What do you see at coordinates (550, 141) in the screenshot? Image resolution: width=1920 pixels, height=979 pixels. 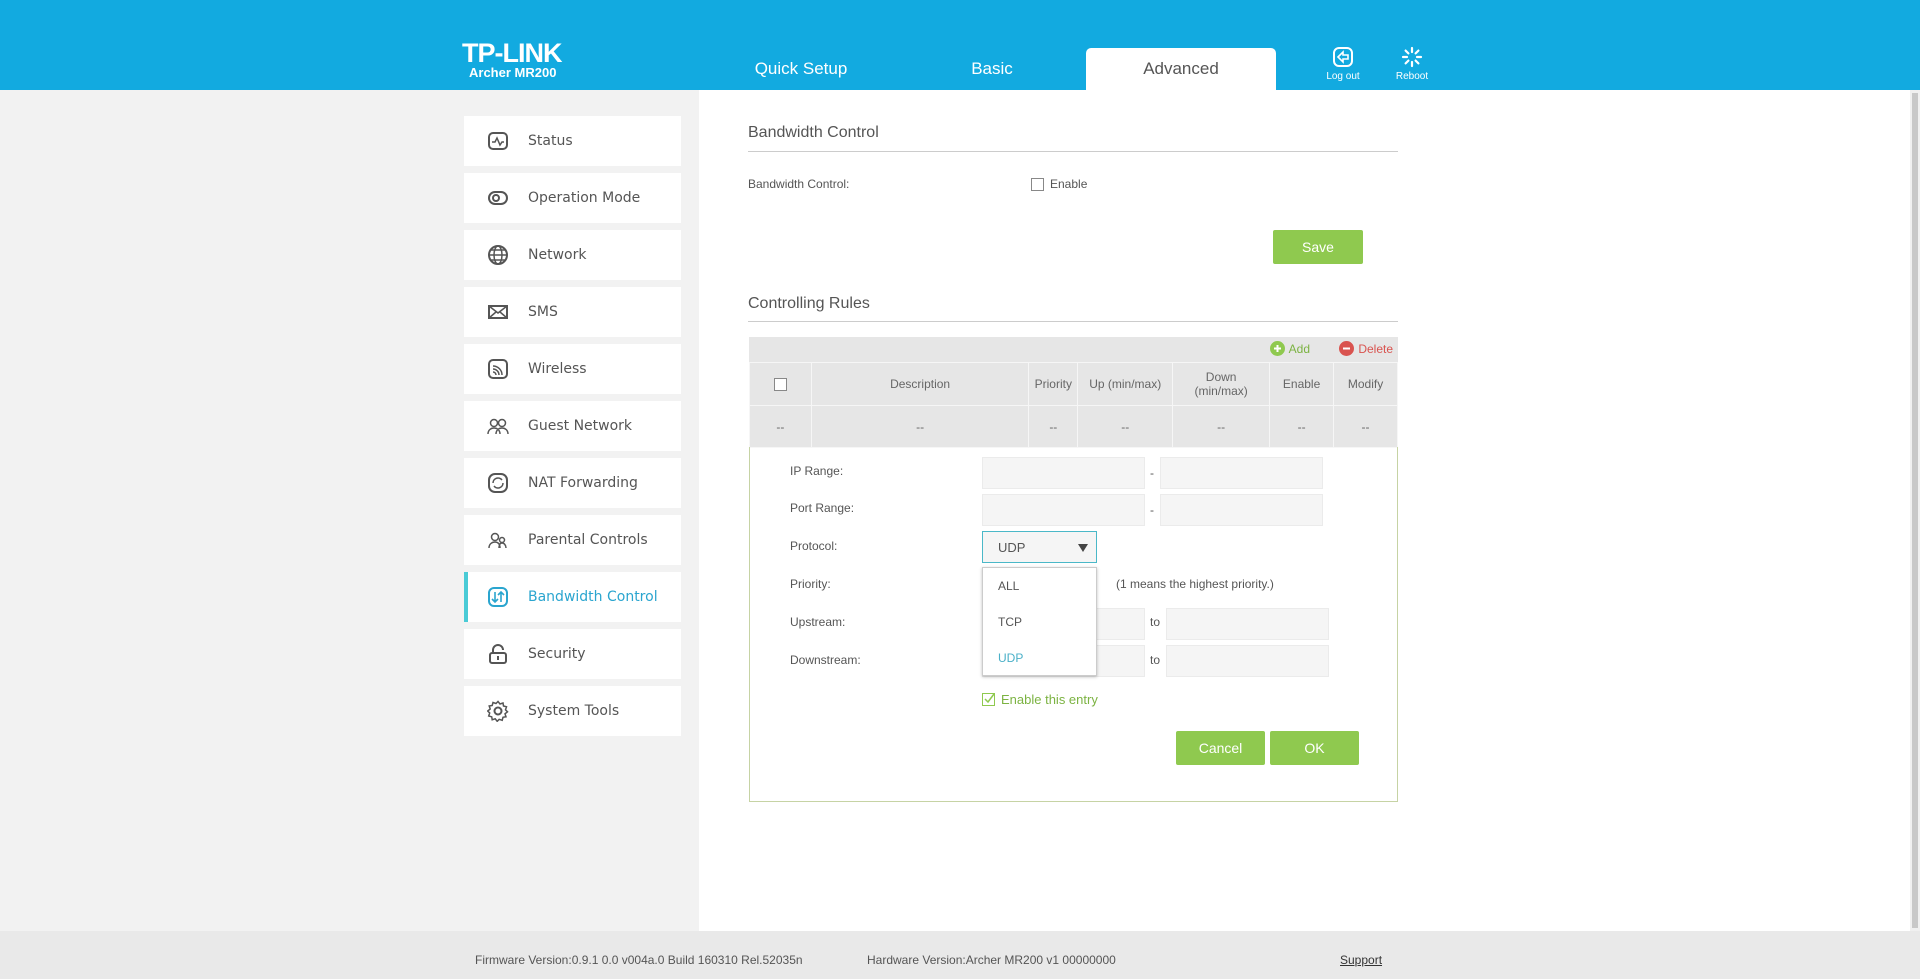 I see `sidebar-item-label: Status` at bounding box center [550, 141].